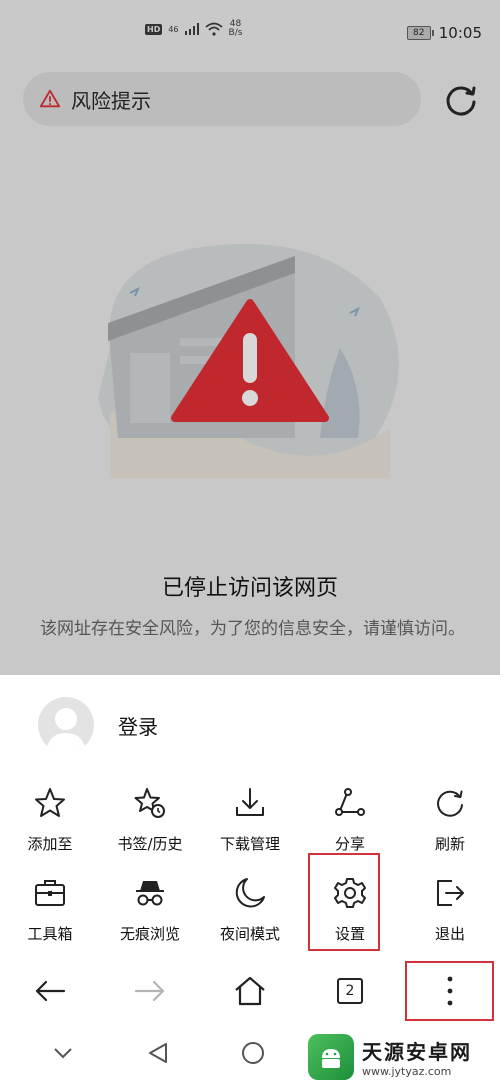 The image size is (500, 1084). I want to click on watermark-url: www.jytyaz.com, so click(407, 1071).